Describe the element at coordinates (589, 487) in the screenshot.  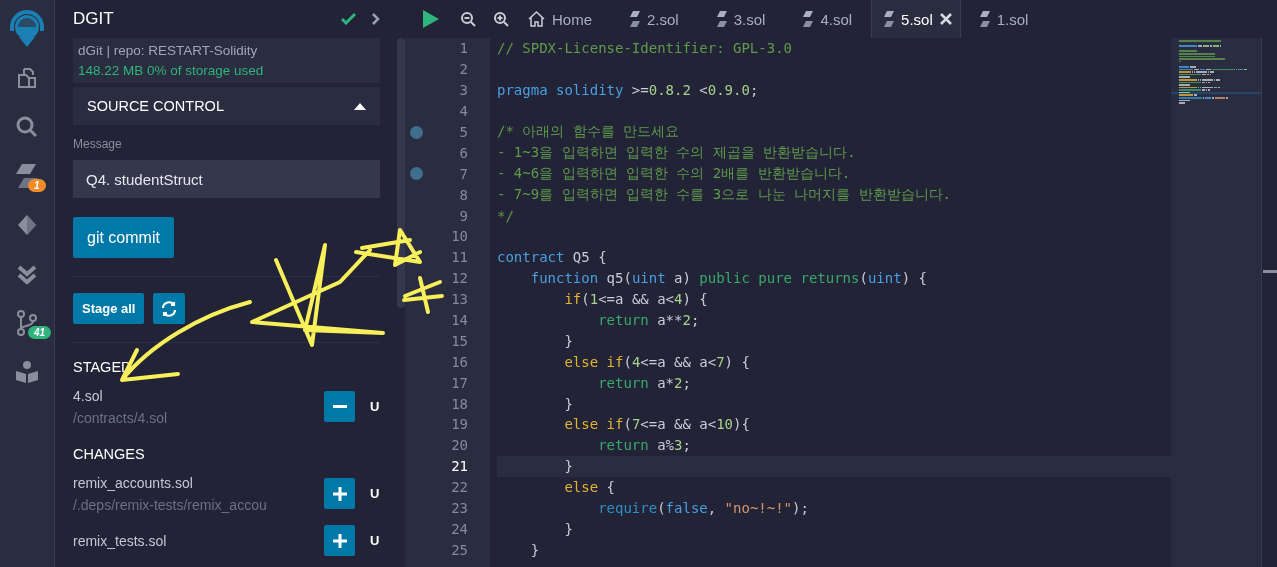
I see `code-line: else {` at that location.